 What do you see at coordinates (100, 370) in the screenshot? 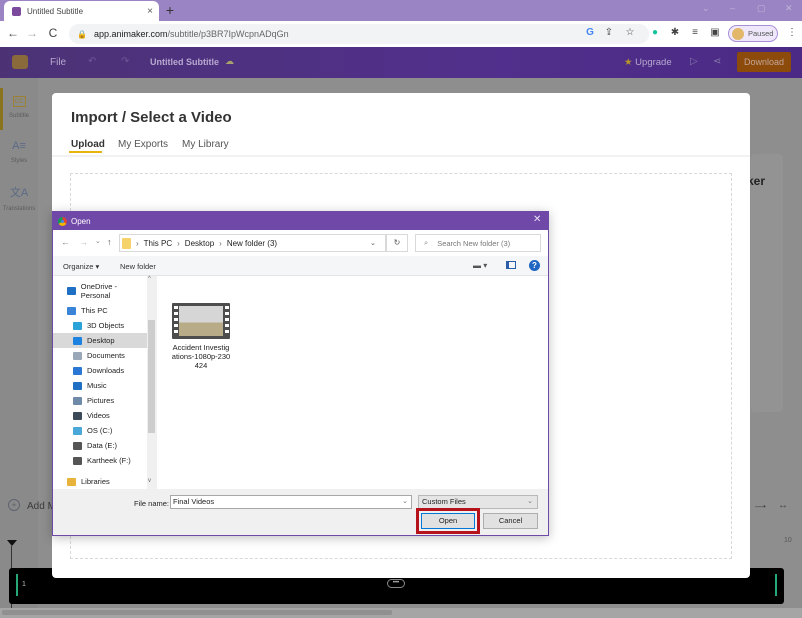
I see `nav-item: Downloads` at bounding box center [100, 370].